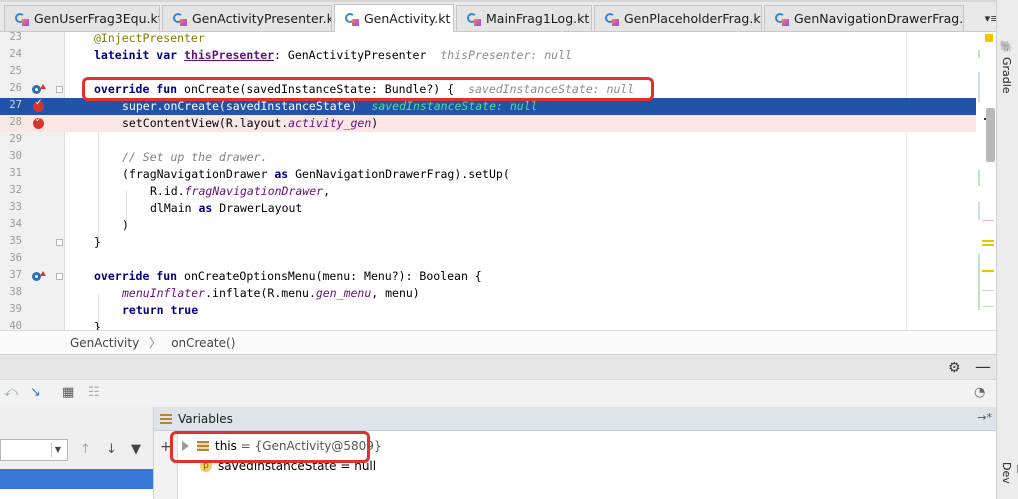 The height and width of the screenshot is (499, 1018). Describe the element at coordinates (270, 447) in the screenshot. I see `highlight-callout-this-variable` at that location.